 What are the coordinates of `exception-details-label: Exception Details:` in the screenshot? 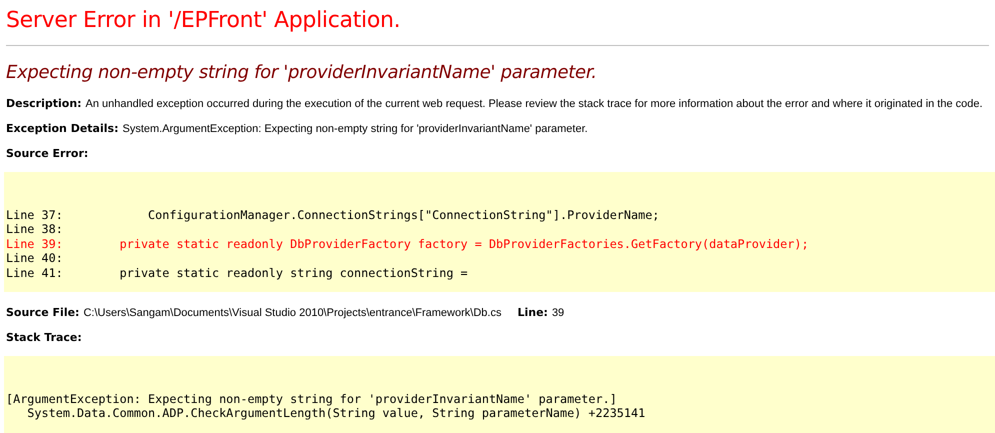 It's located at (62, 128).